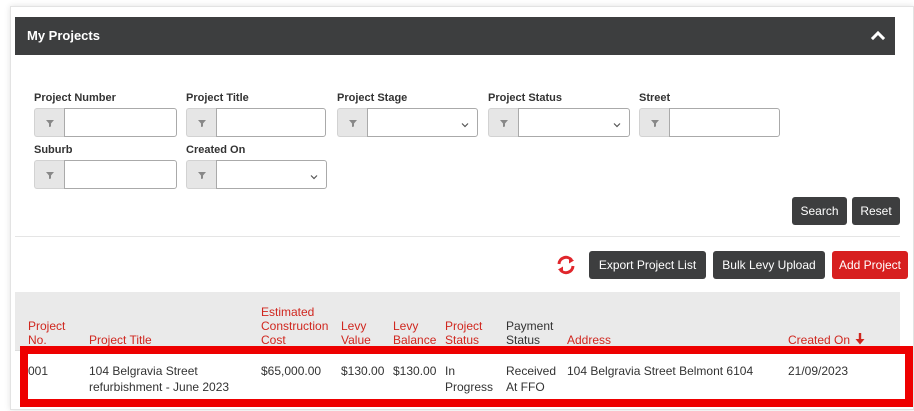 The height and width of the screenshot is (411, 914). I want to click on refresh-icon, so click(566, 265).